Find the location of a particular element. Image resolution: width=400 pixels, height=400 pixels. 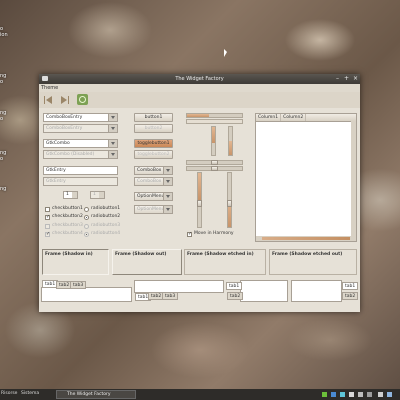

checkbutton2 is located at coordinates (47, 217).